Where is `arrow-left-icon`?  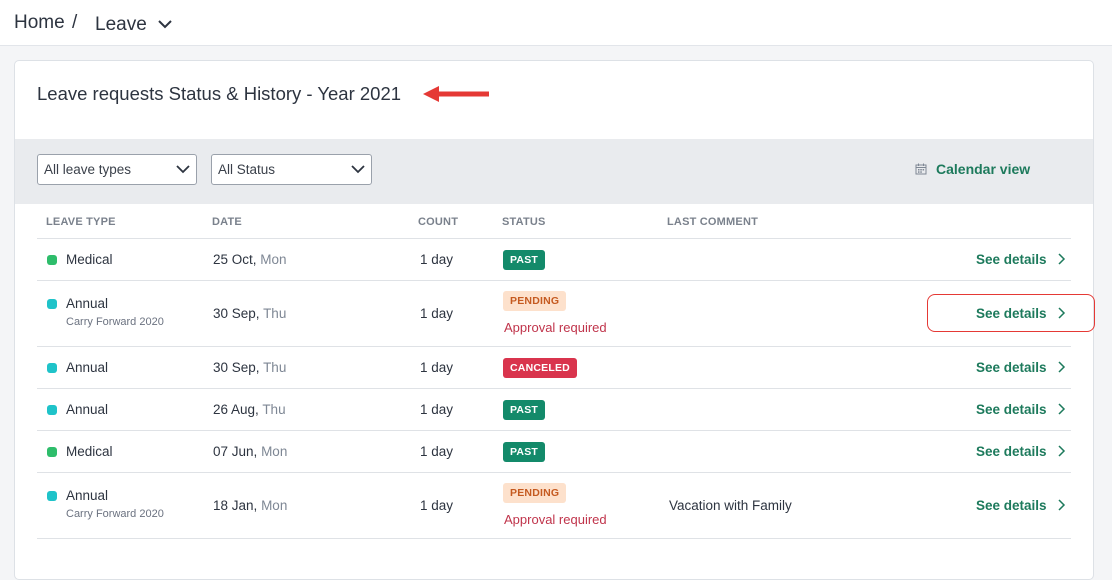 arrow-left-icon is located at coordinates (456, 94).